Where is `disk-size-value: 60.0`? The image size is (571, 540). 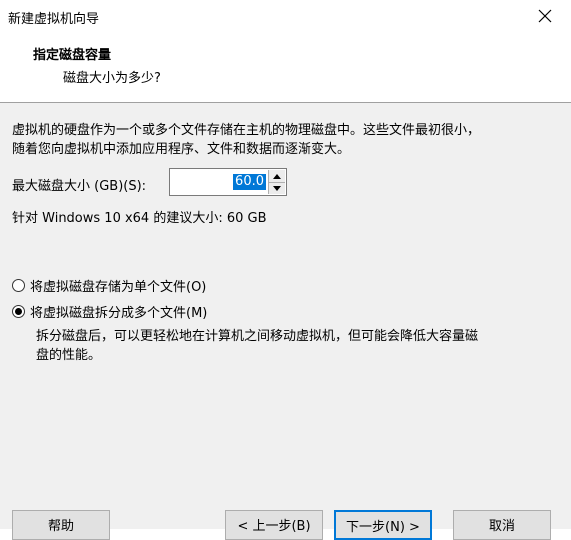 disk-size-value: 60.0 is located at coordinates (249, 182).